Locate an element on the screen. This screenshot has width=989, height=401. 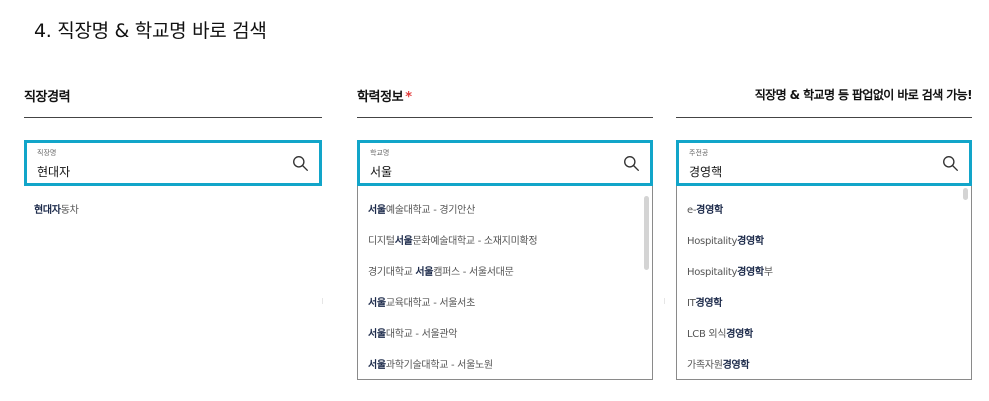
suggestion-item: 서울예술대학교 - 경기안산 is located at coordinates (421, 208).